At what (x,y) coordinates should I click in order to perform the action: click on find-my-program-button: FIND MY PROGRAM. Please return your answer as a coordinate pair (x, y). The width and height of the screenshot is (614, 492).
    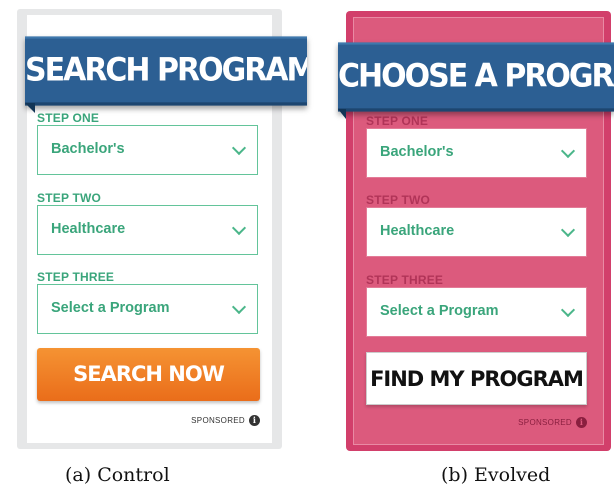
    Looking at the image, I should click on (476, 378).